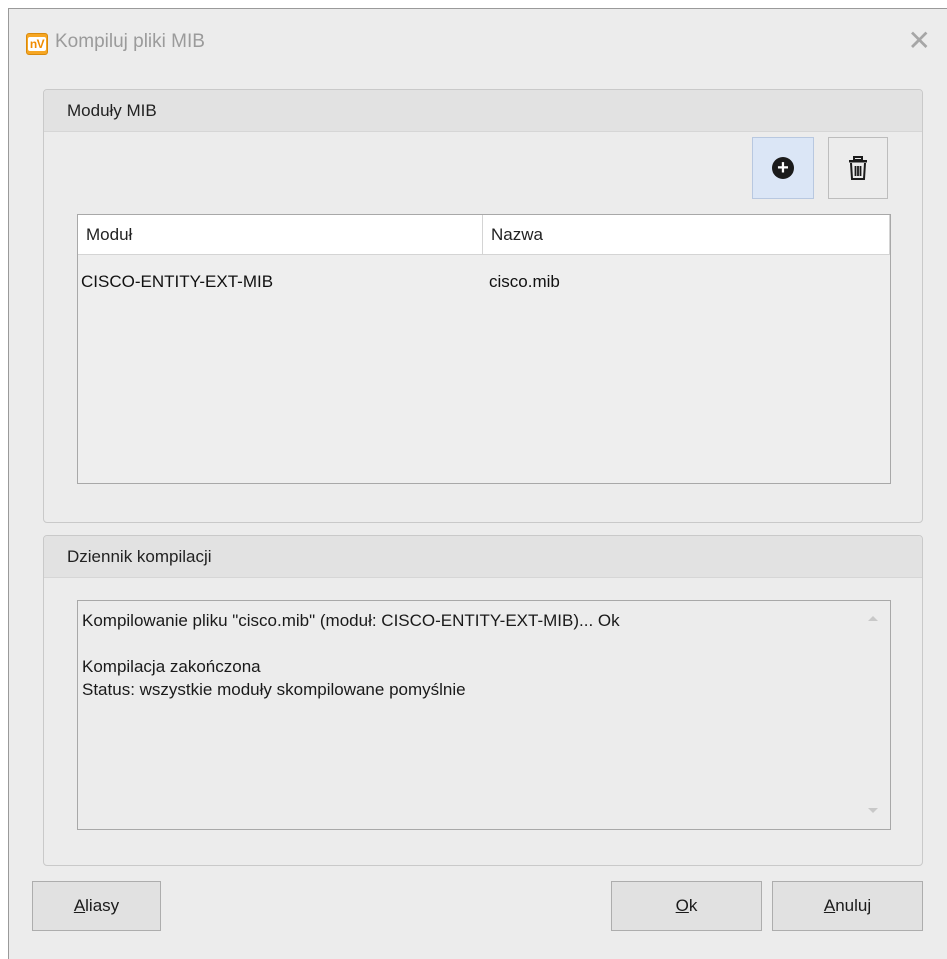  I want to click on app-logo-icon: nV, so click(37, 44).